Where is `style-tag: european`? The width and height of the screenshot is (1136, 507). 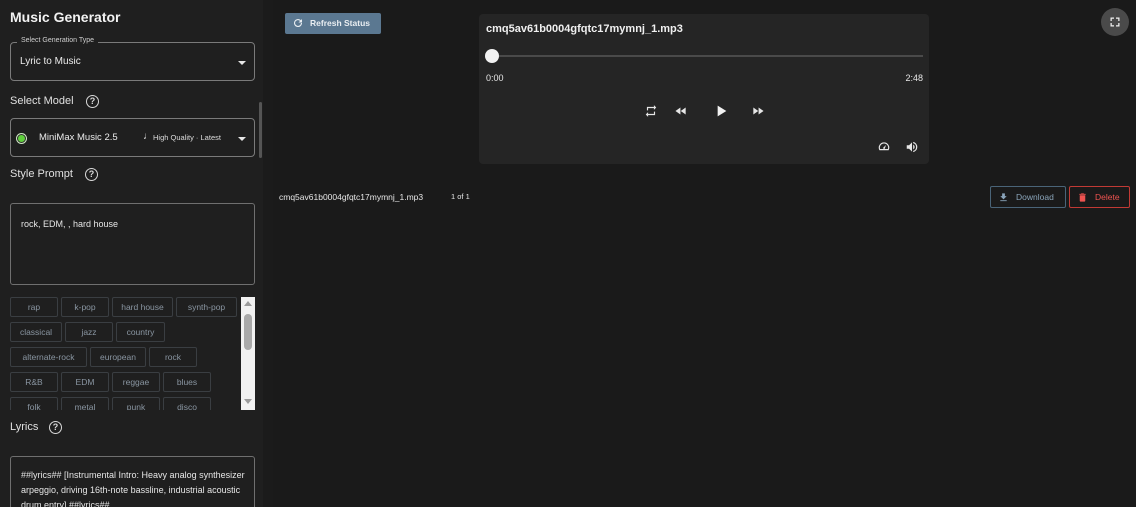 style-tag: european is located at coordinates (118, 357).